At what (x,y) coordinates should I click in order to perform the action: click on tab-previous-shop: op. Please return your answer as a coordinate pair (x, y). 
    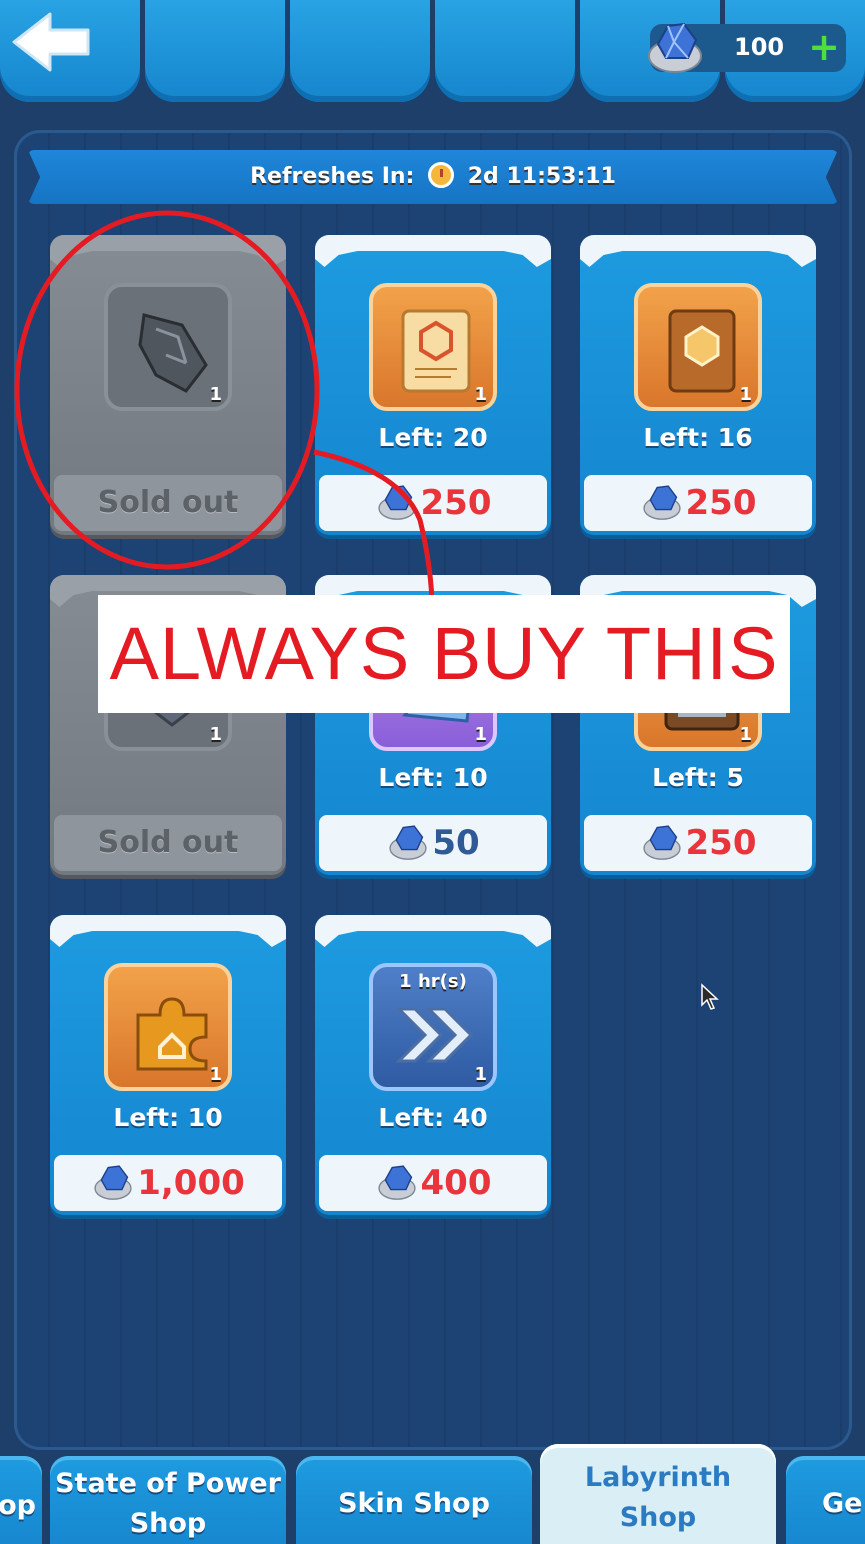
    Looking at the image, I should click on (21, 1500).